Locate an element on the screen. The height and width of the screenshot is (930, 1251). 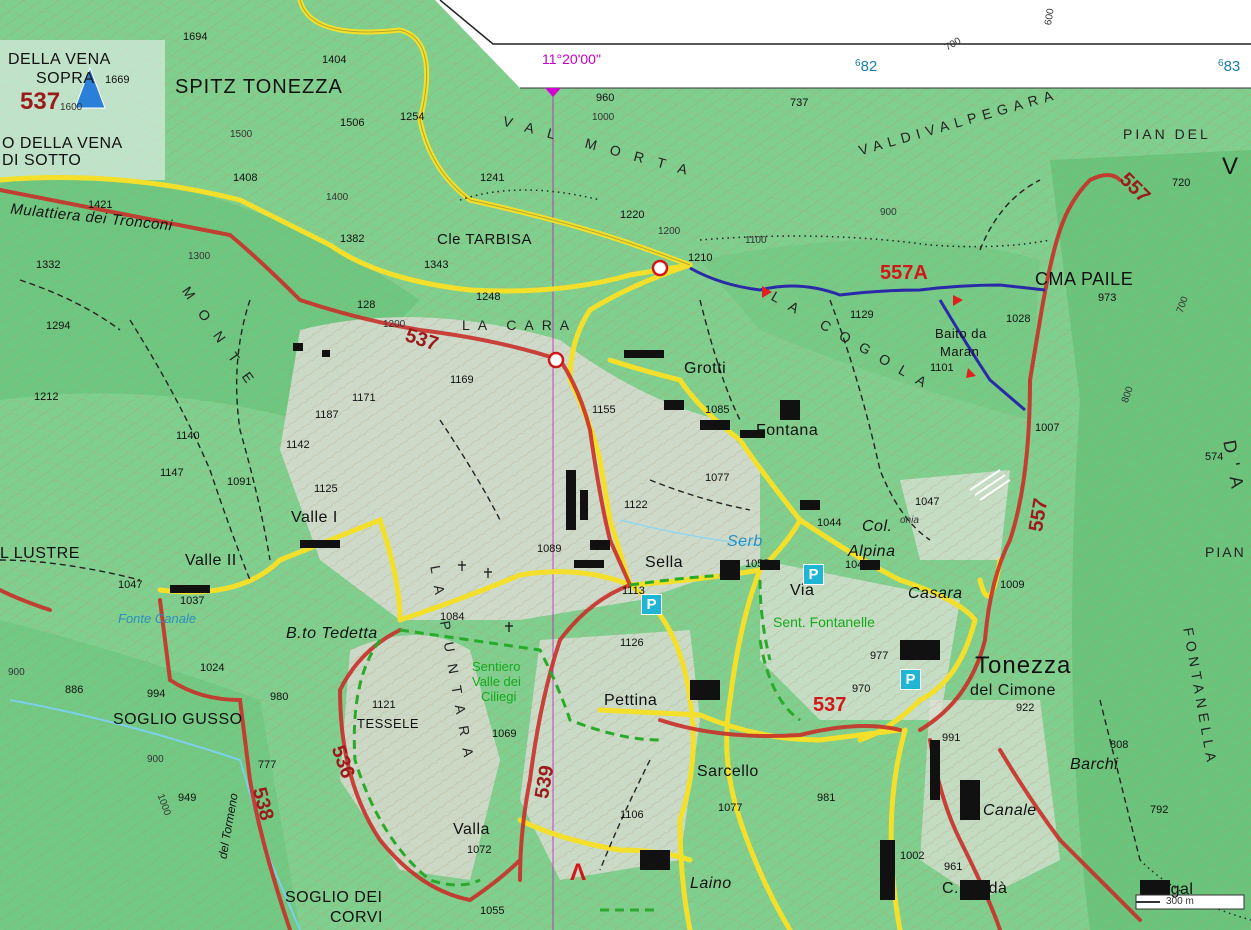
elevation-label: 737 is located at coordinates (799, 103).